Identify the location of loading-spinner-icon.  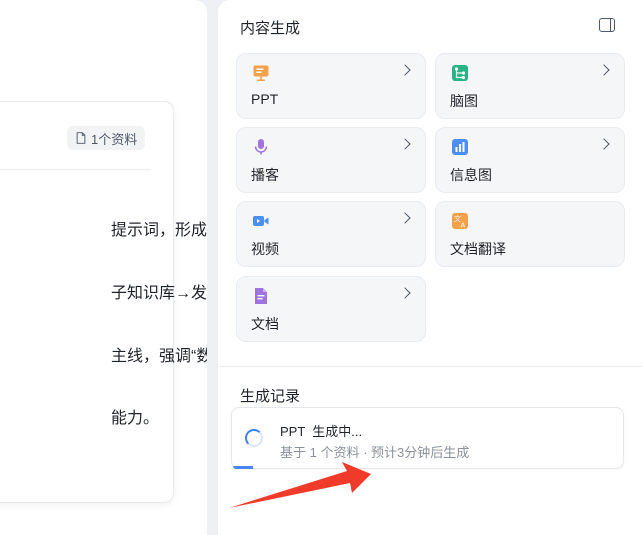
(254, 438).